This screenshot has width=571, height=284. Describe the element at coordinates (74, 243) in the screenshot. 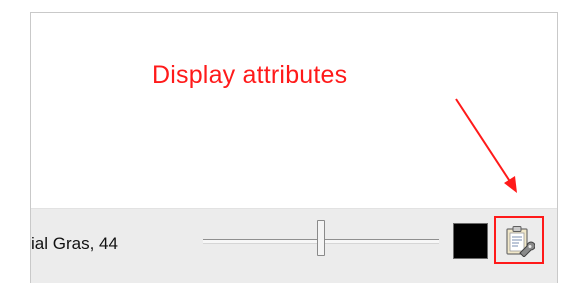

I see `font-label: ial Gras, 44` at that location.